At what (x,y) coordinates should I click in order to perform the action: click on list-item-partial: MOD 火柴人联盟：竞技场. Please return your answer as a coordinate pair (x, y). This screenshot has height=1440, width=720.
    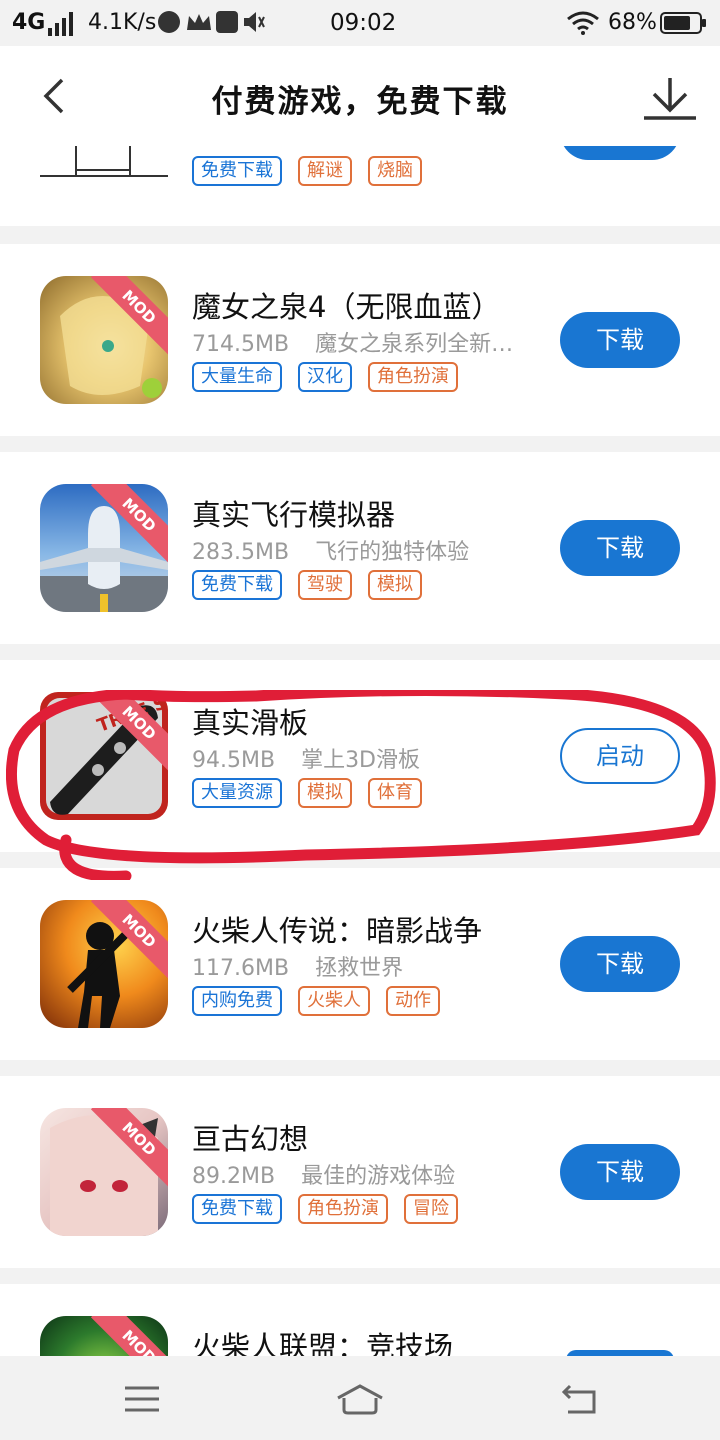
    Looking at the image, I should click on (360, 1320).